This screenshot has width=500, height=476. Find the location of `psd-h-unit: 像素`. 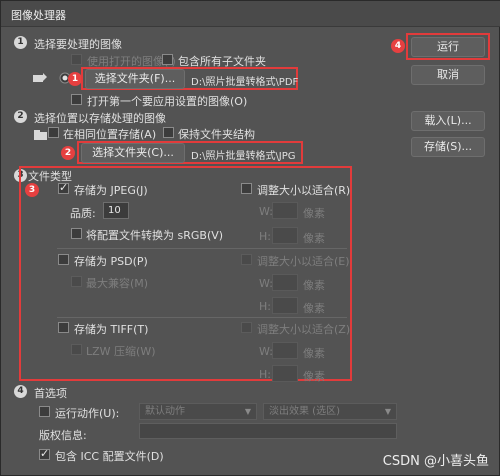

psd-h-unit: 像素 is located at coordinates (314, 308).